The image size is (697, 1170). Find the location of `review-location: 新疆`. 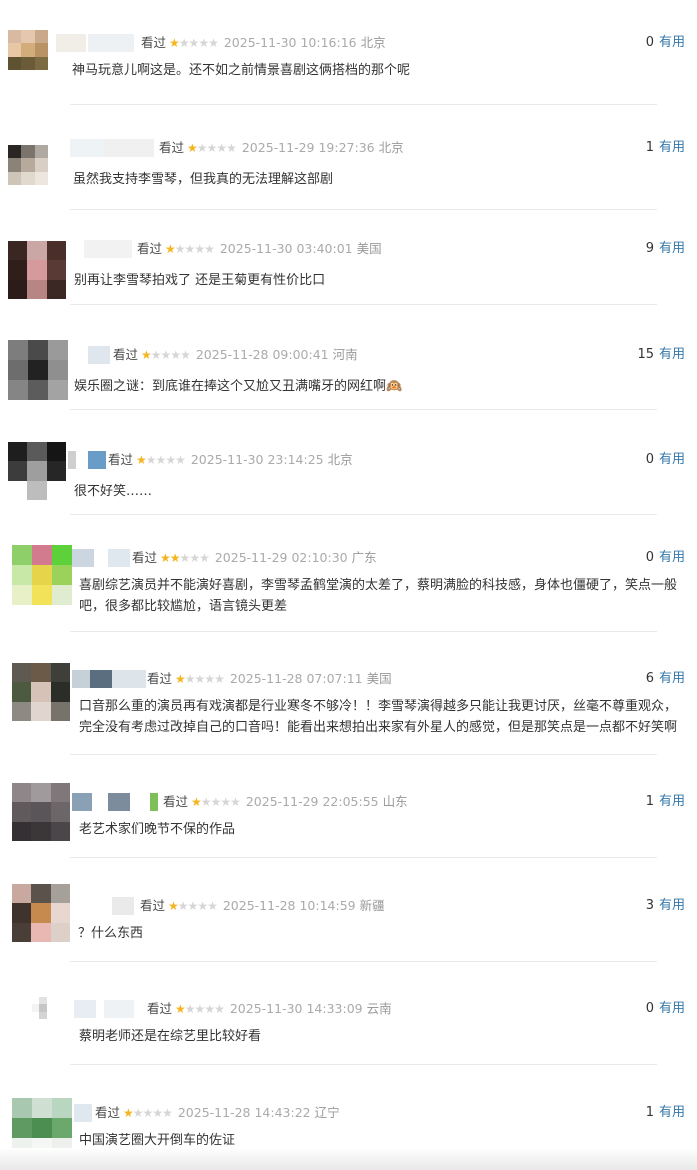

review-location: 新疆 is located at coordinates (372, 905).